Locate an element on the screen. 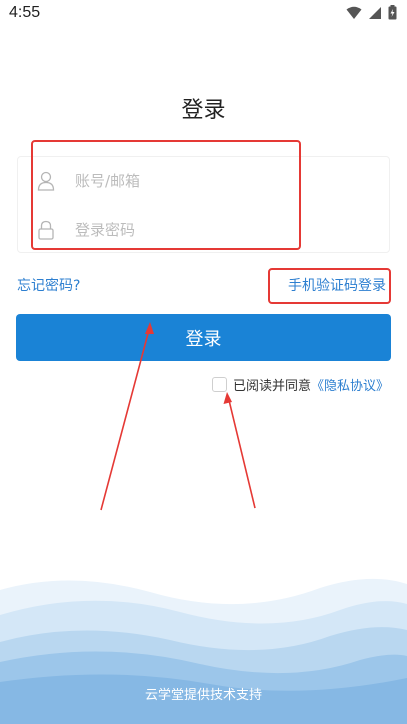  password-field is located at coordinates (204, 230).